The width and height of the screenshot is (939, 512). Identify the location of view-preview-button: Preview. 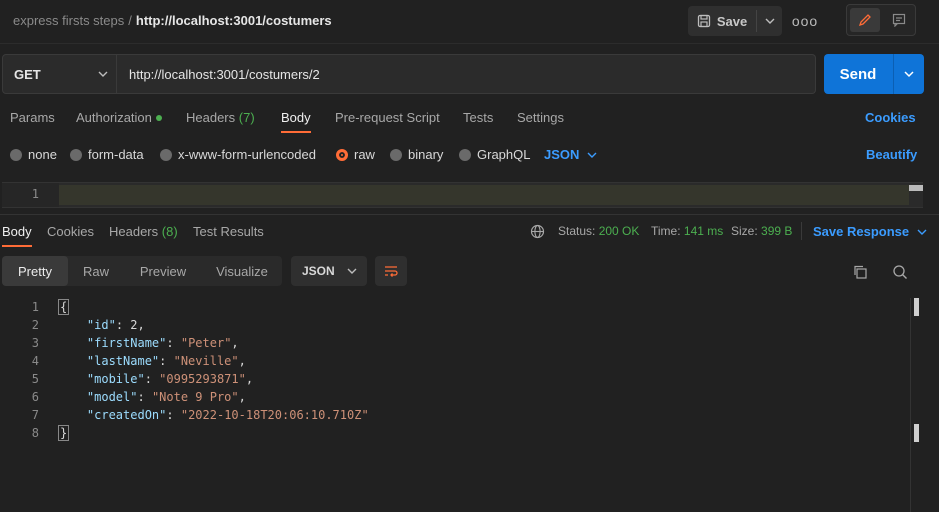
(163, 271).